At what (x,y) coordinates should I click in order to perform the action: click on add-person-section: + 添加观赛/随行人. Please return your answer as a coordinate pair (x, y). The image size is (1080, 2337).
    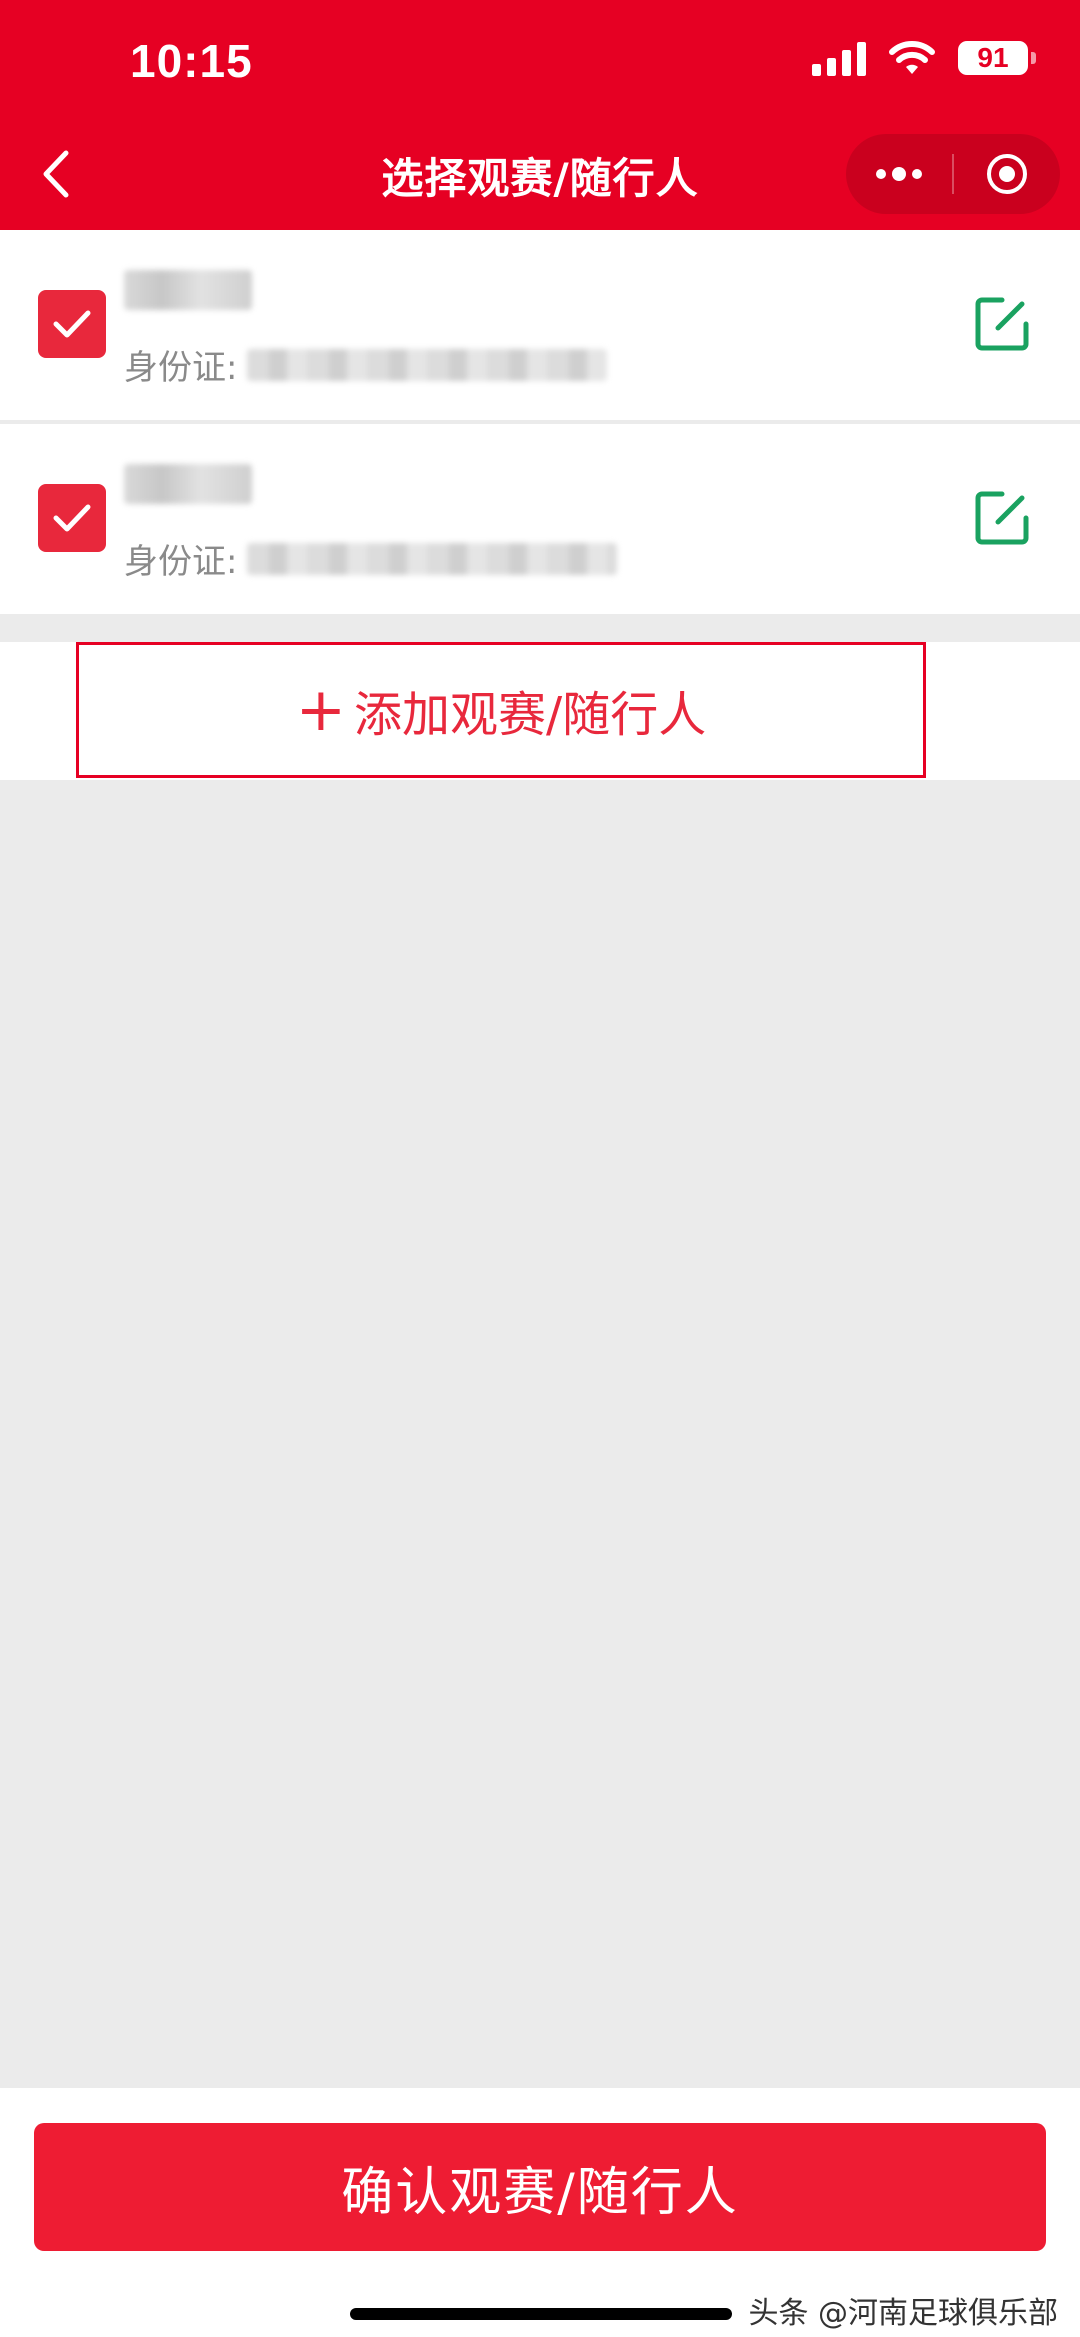
    Looking at the image, I should click on (540, 711).